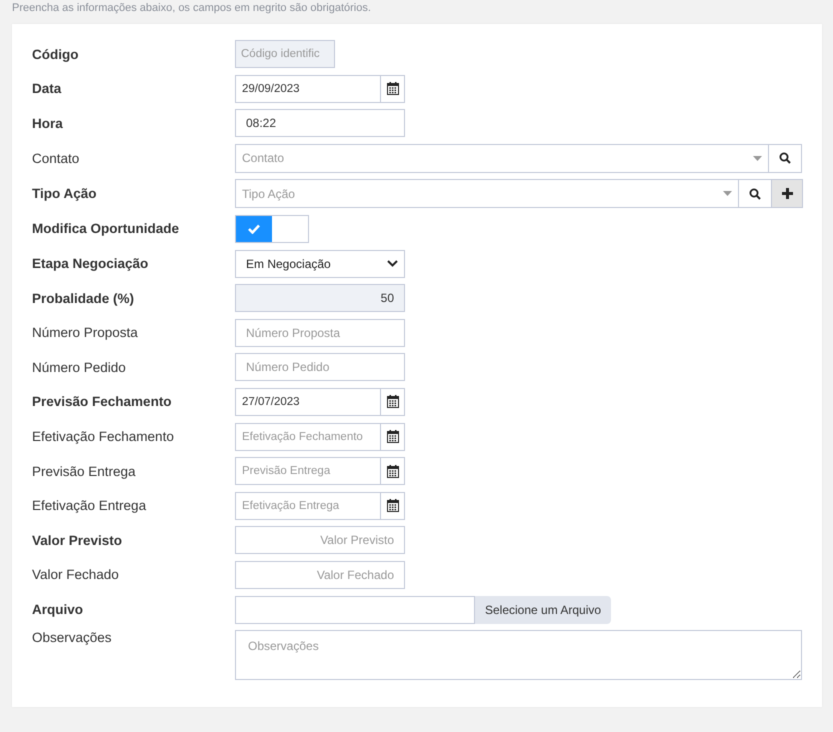  I want to click on field-label: Contato, so click(56, 158).